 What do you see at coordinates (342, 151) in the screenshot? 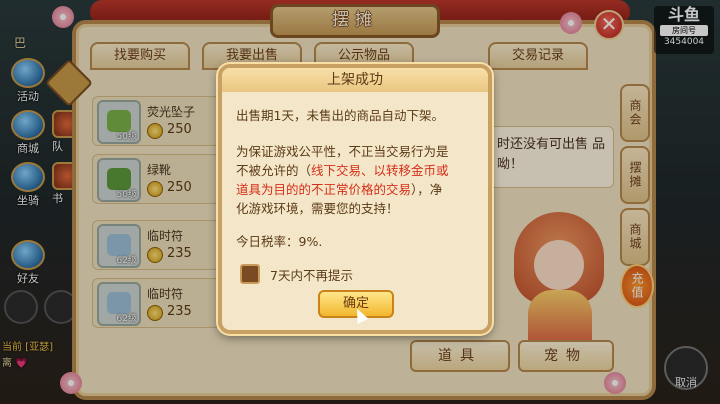
I see `dialog-line: 为保证游戏公平性，不正当交易行为是` at bounding box center [342, 151].